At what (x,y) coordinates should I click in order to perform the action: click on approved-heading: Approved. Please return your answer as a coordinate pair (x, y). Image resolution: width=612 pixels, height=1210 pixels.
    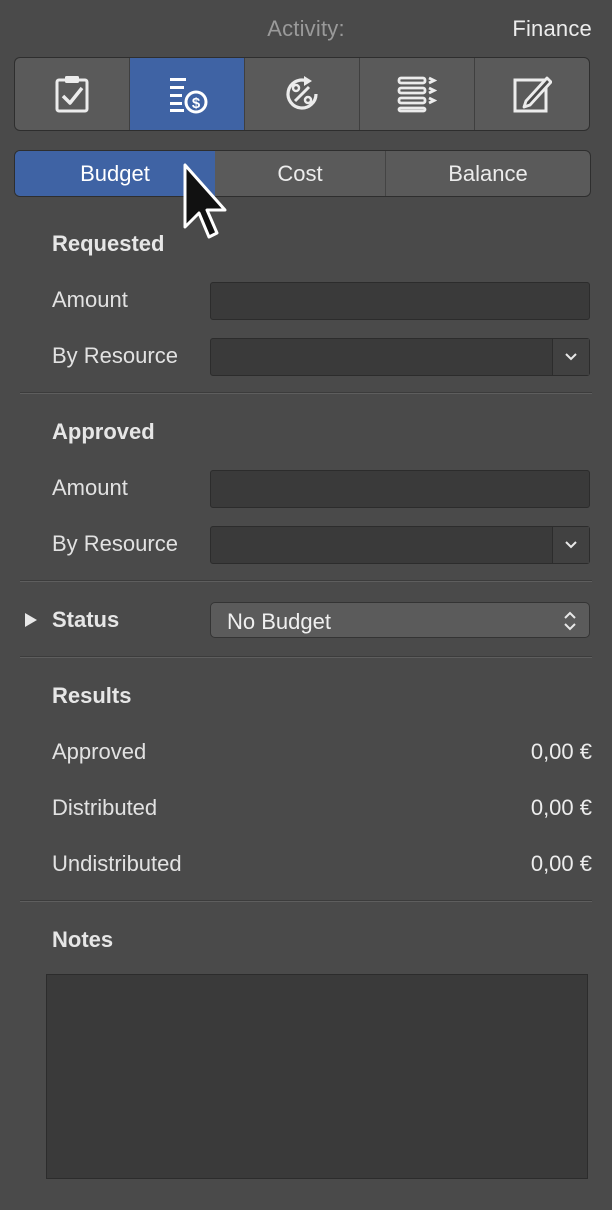
    Looking at the image, I should click on (103, 431).